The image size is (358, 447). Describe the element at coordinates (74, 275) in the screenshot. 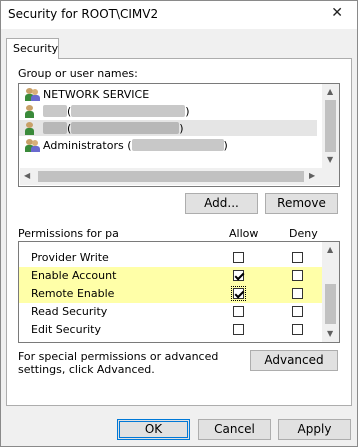

I see `perm-name: Enable Account` at that location.